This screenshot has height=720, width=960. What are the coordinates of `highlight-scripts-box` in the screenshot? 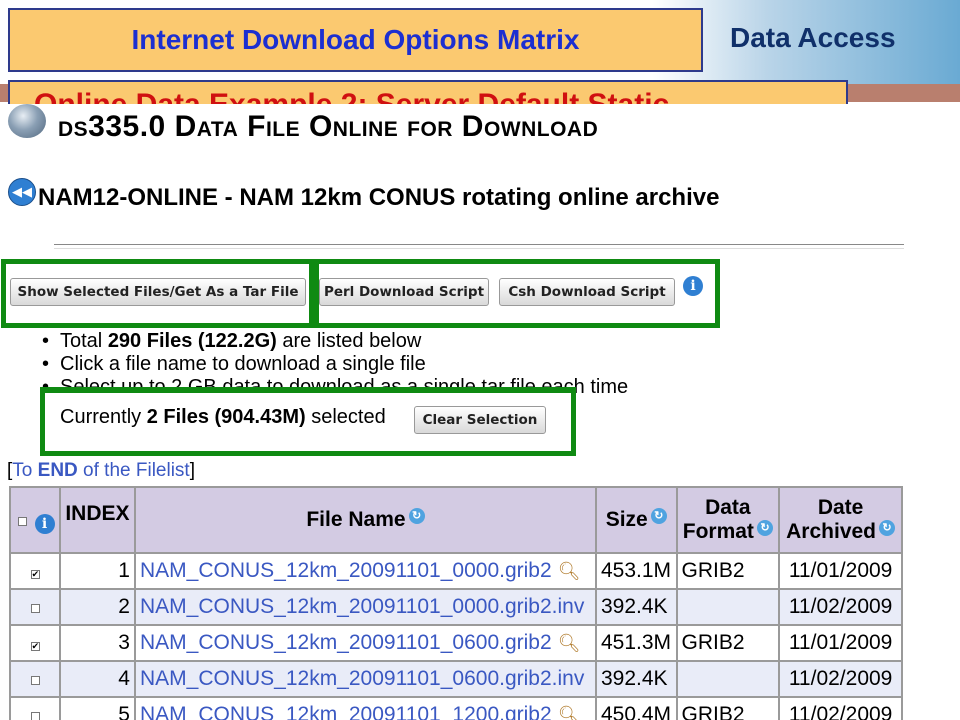 It's located at (517, 293).